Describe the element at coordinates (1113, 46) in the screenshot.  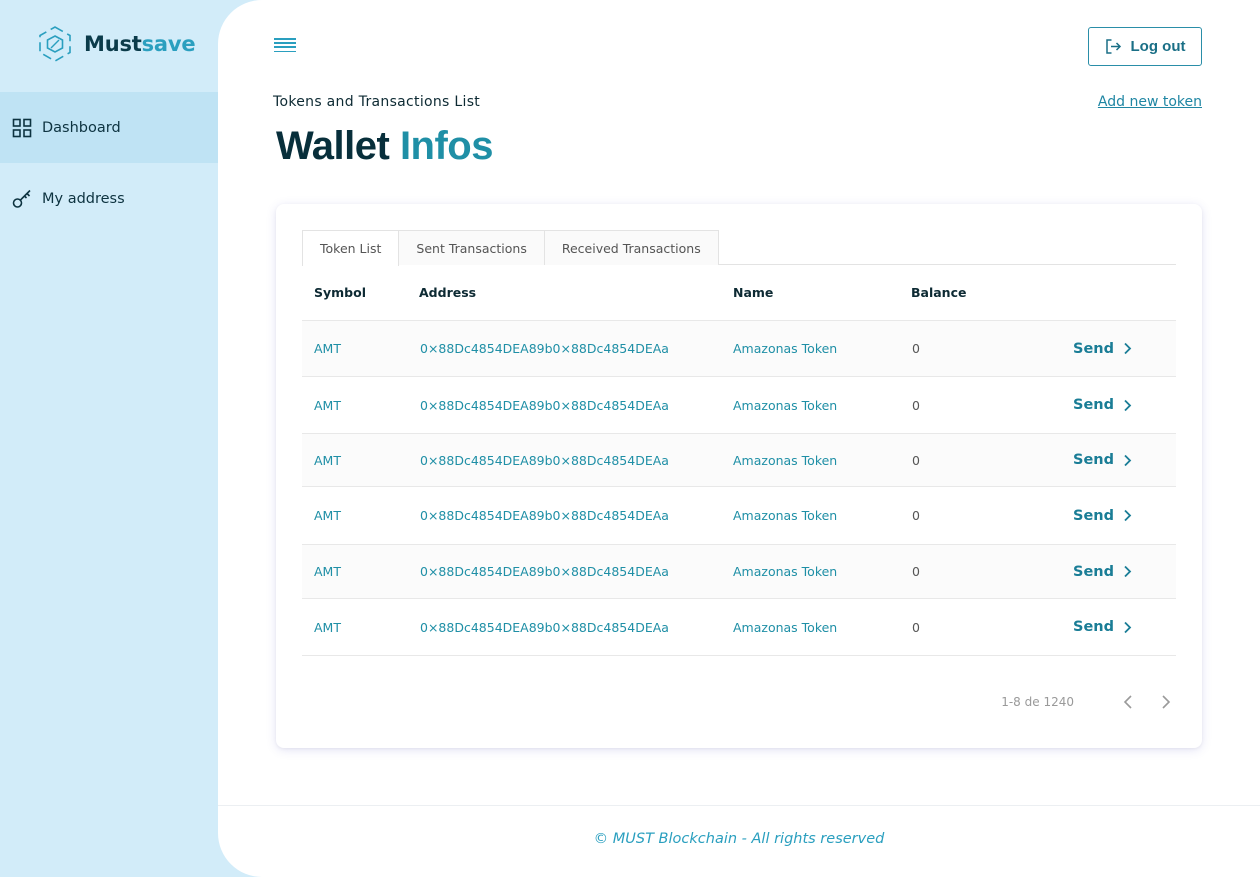
I see `logout-icon` at that location.